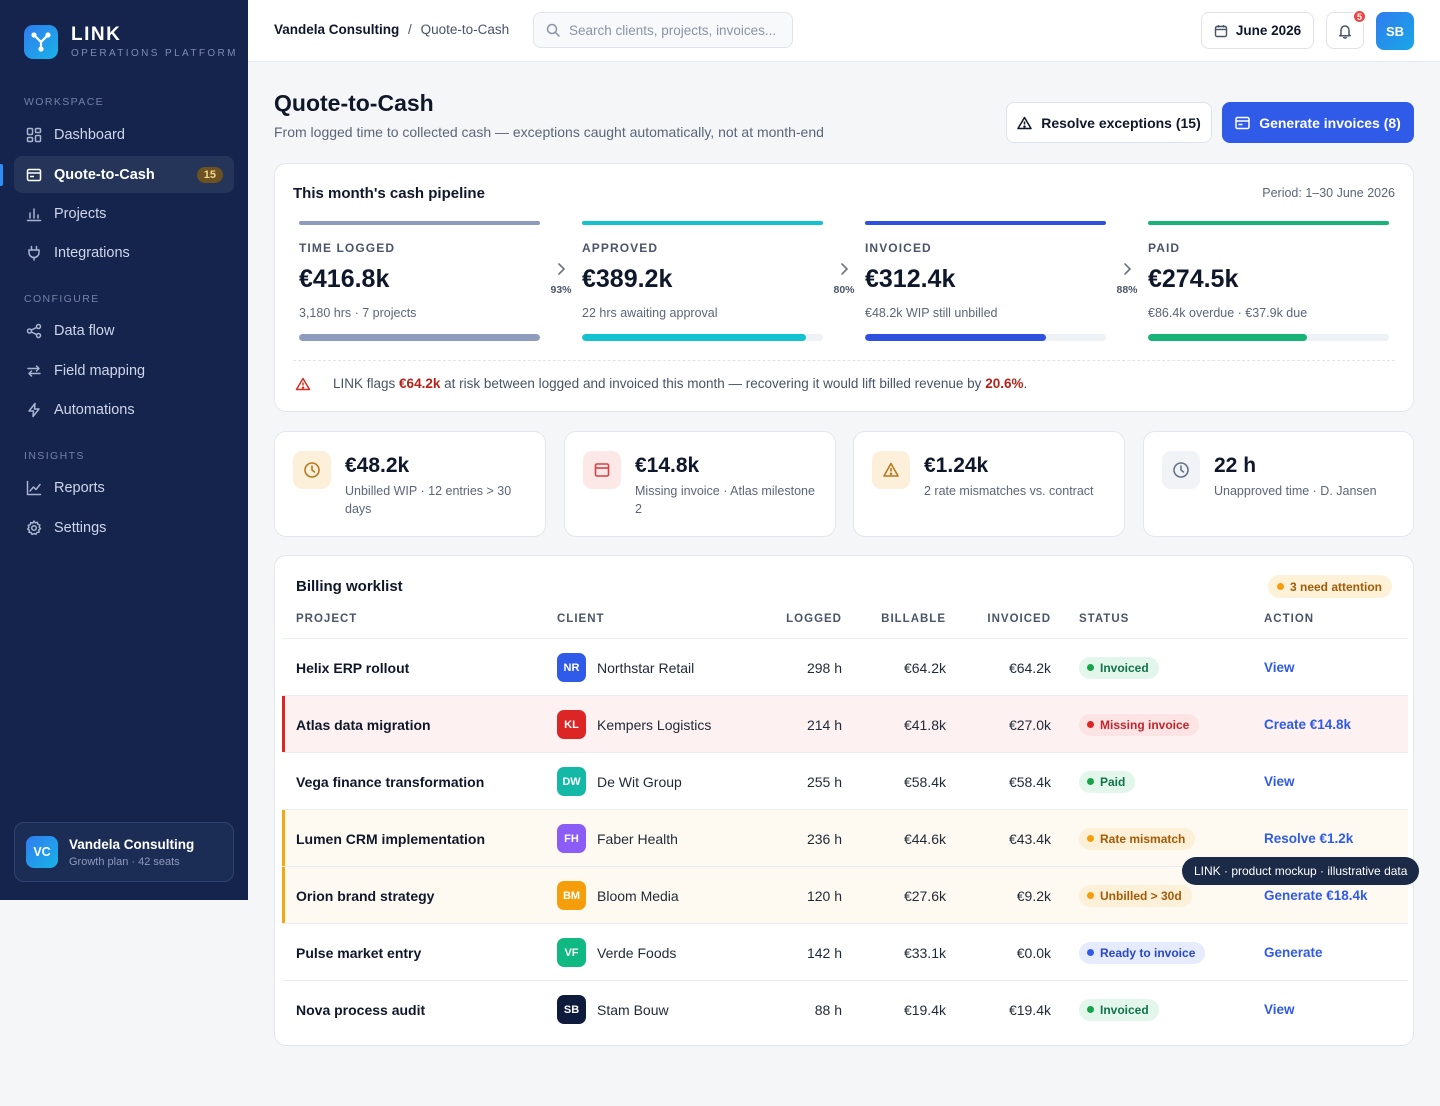  I want to click on client-cell: SB Stam Bouw, so click(613, 1009).